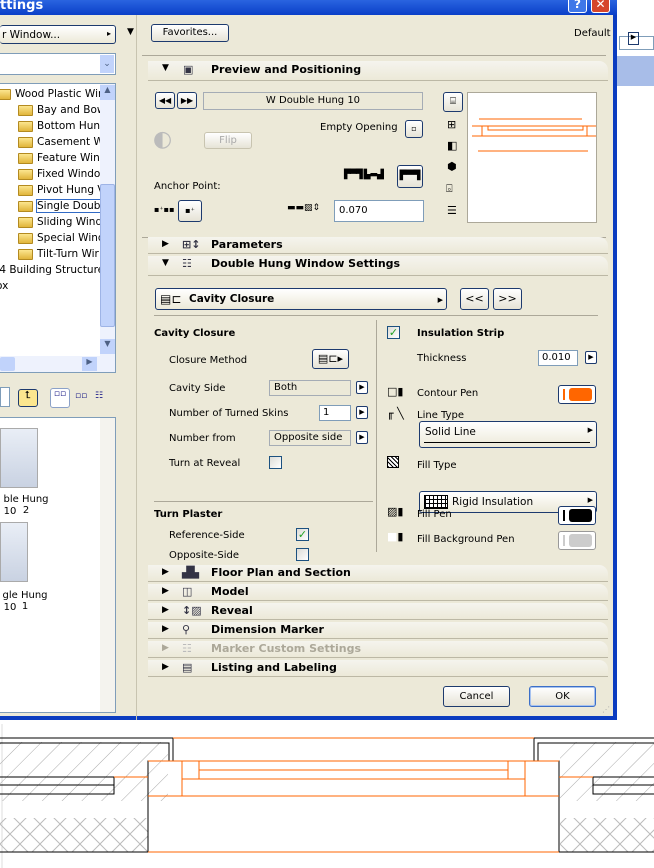 Image resolution: width=654 pixels, height=868 pixels. I want to click on search-input: ⌄, so click(58, 64).